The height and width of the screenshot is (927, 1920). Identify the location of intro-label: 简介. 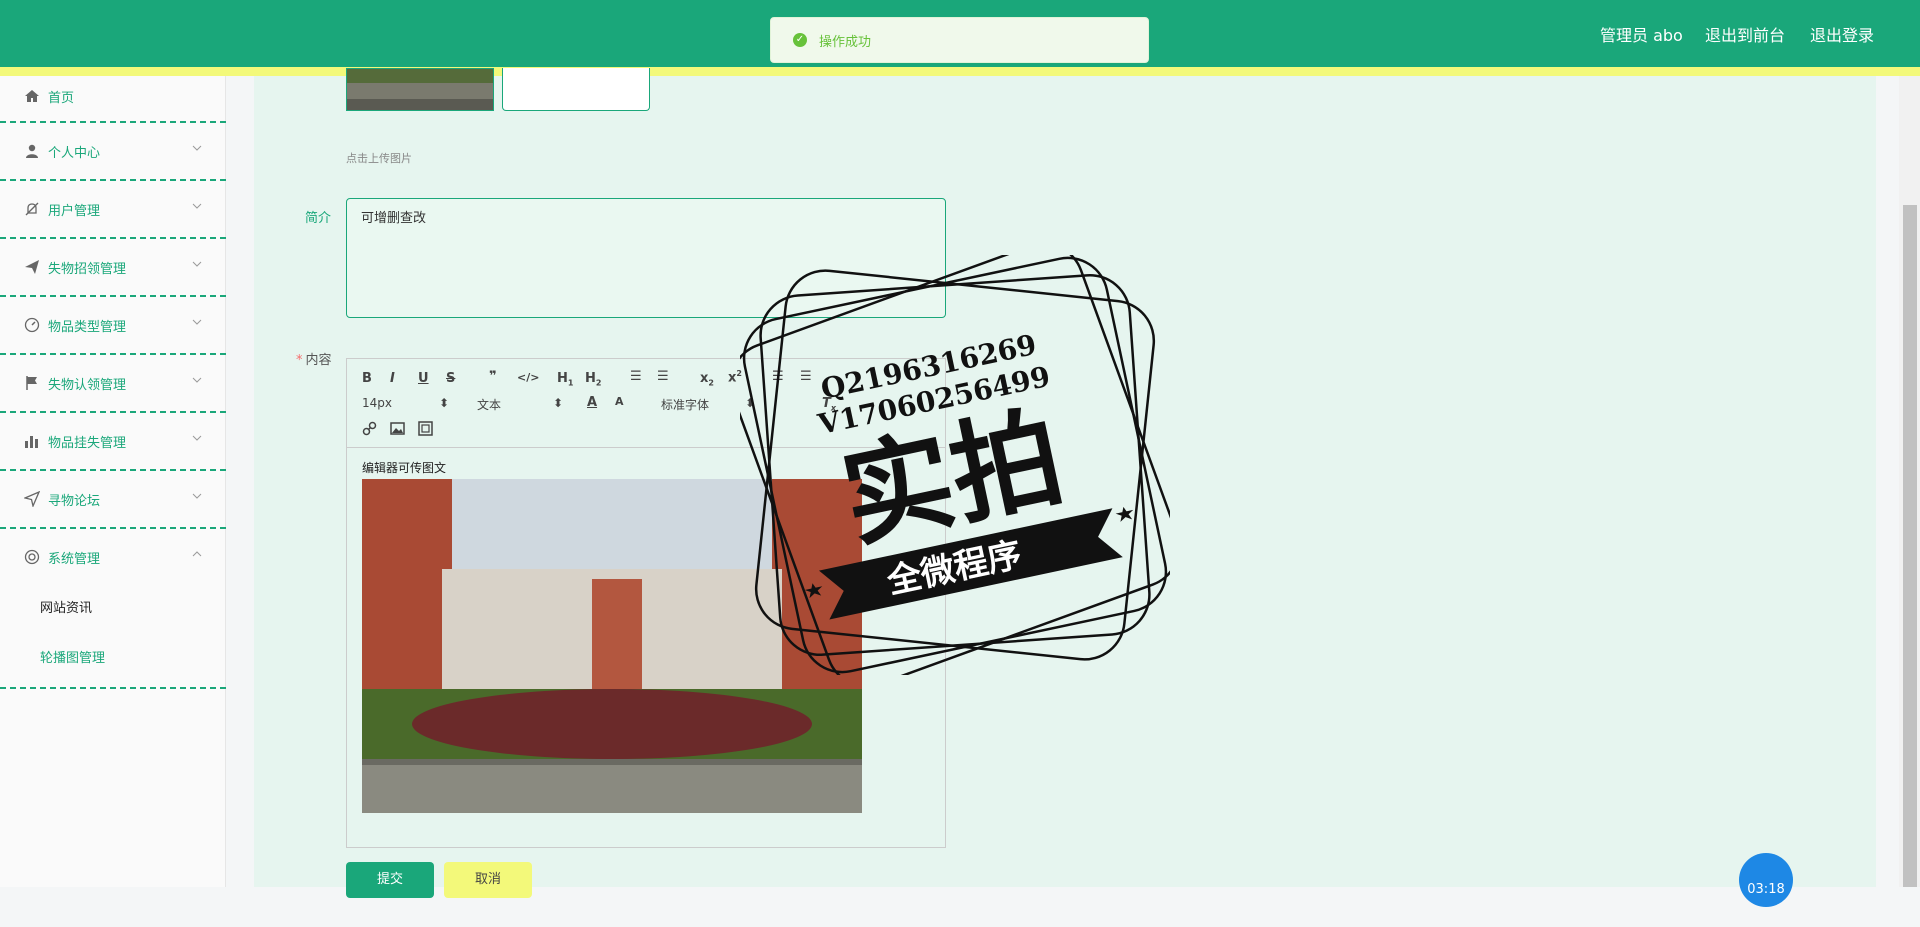
(318, 218).